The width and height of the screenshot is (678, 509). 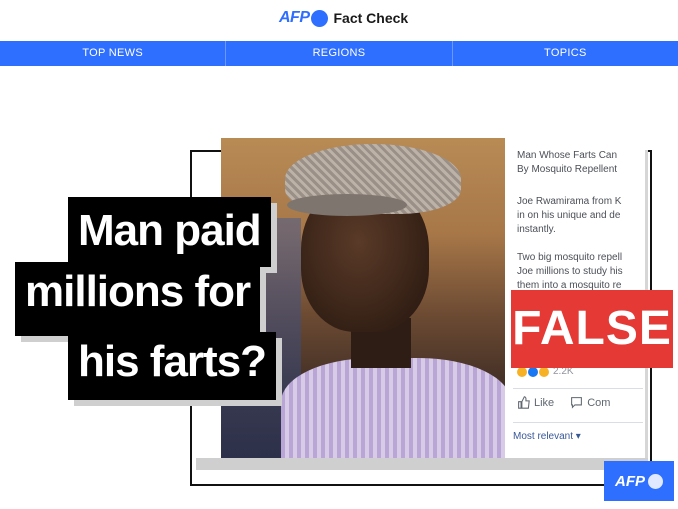 I want to click on post-bottom-bar, so click(x=422, y=464).